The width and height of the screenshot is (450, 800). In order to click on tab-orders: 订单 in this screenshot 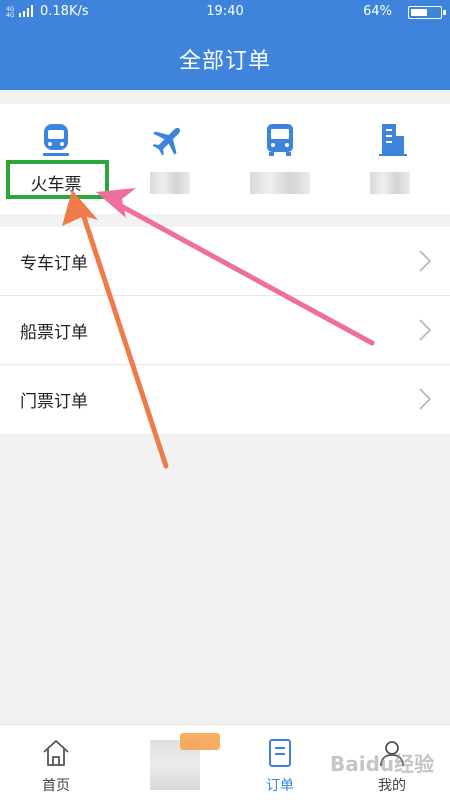, I will do `click(280, 762)`.